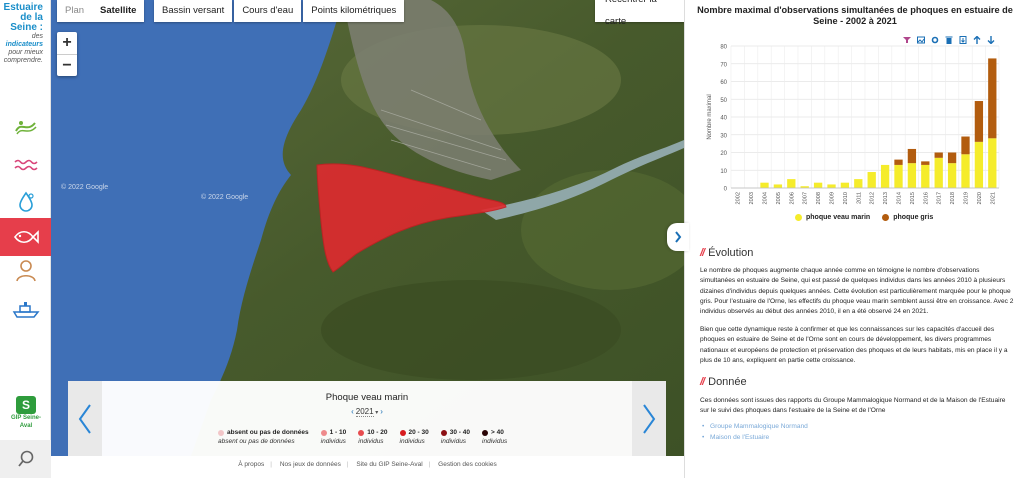  I want to click on x-tick-label: 2005, so click(779, 198).